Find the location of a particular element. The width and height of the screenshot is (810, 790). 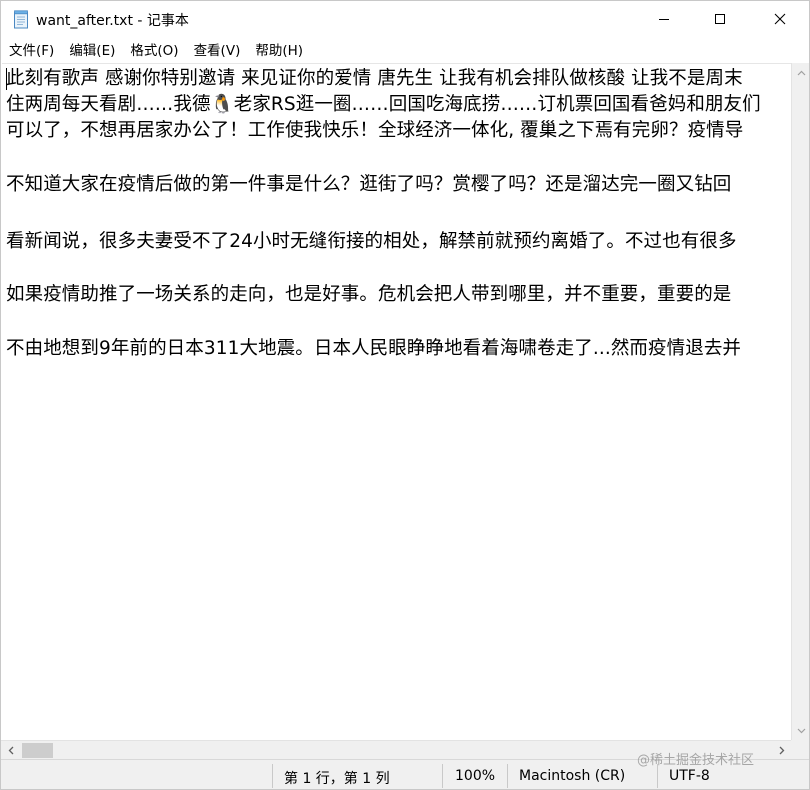

window-title: want_after.txt - 记事本 is located at coordinates (112, 21).